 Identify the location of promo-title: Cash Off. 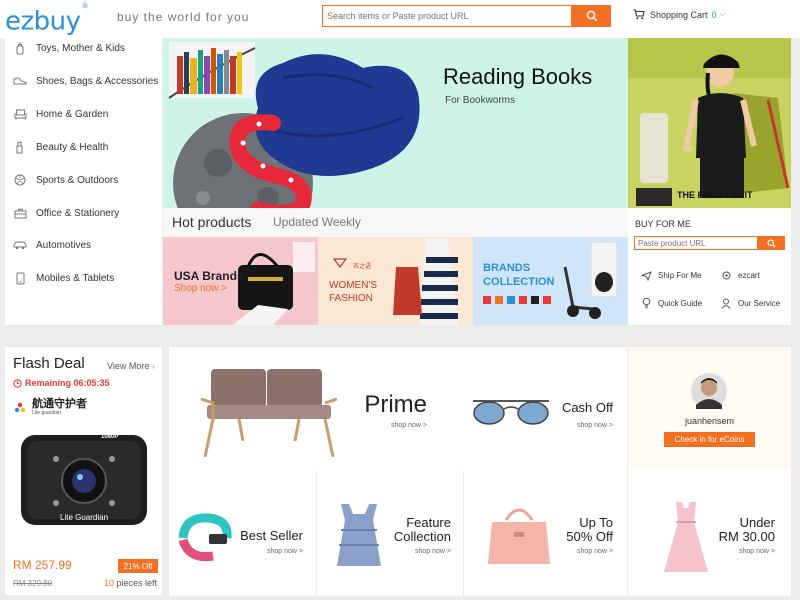
(587, 407).